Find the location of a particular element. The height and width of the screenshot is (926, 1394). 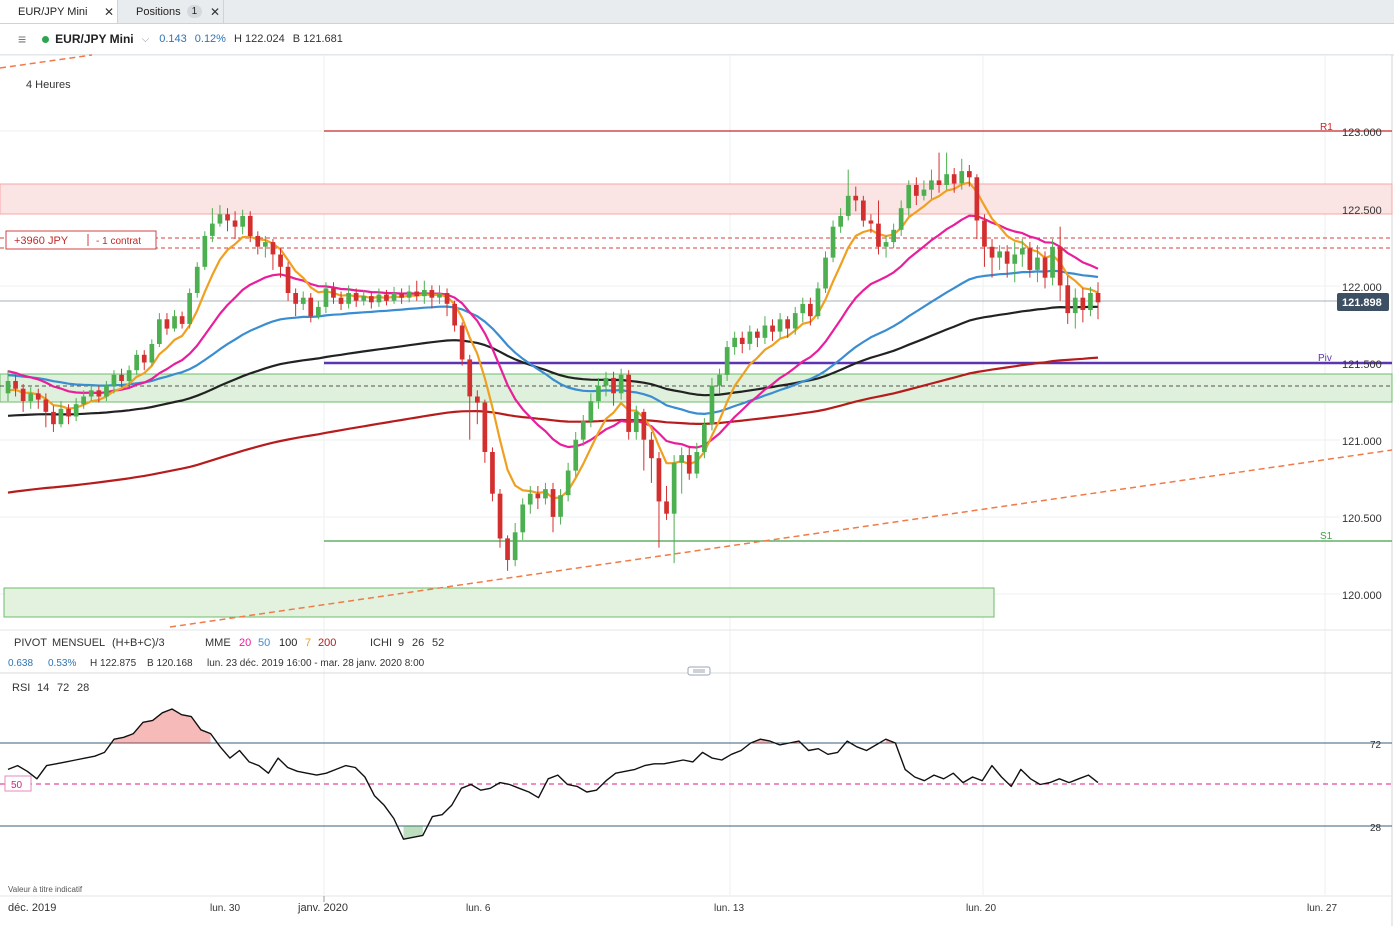

rsi-overbought-fill is located at coordinates (162, 726).